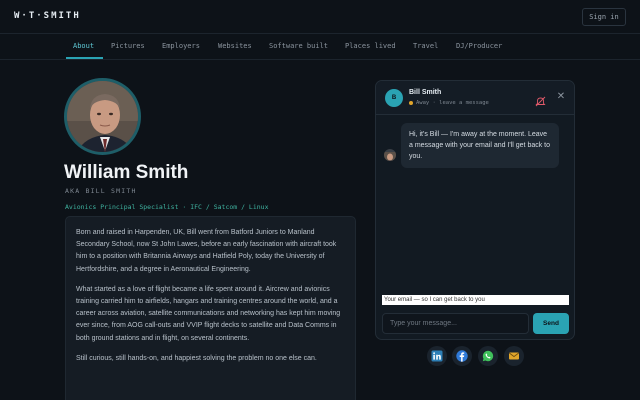 The height and width of the screenshot is (400, 640). Describe the element at coordinates (102, 116) in the screenshot. I see `profile-photo` at that location.